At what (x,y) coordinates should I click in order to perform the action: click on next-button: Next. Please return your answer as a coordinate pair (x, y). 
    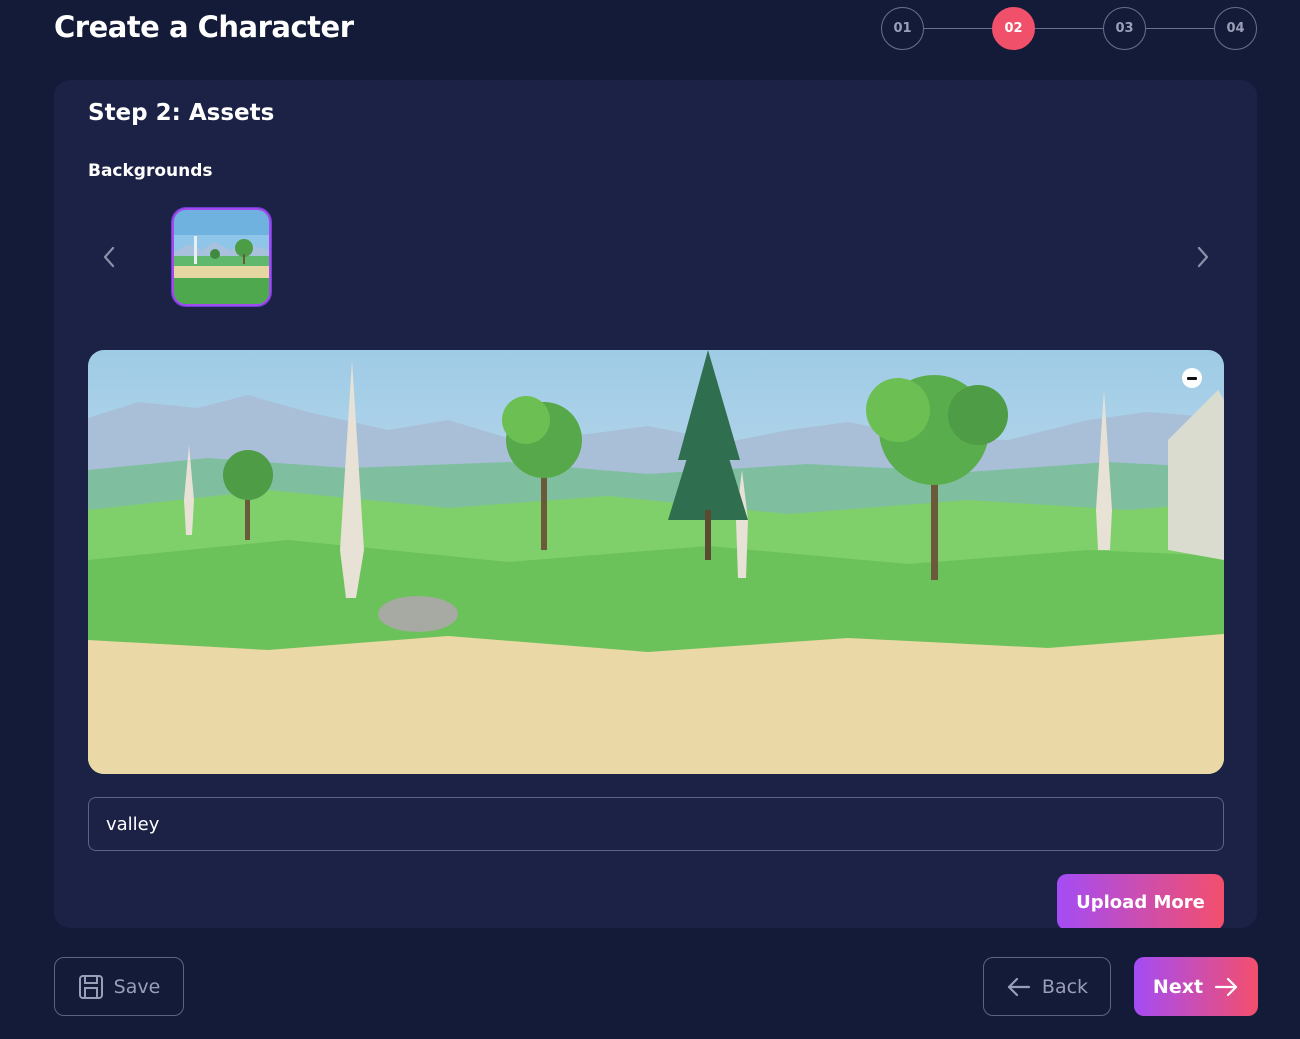
    Looking at the image, I should click on (1196, 986).